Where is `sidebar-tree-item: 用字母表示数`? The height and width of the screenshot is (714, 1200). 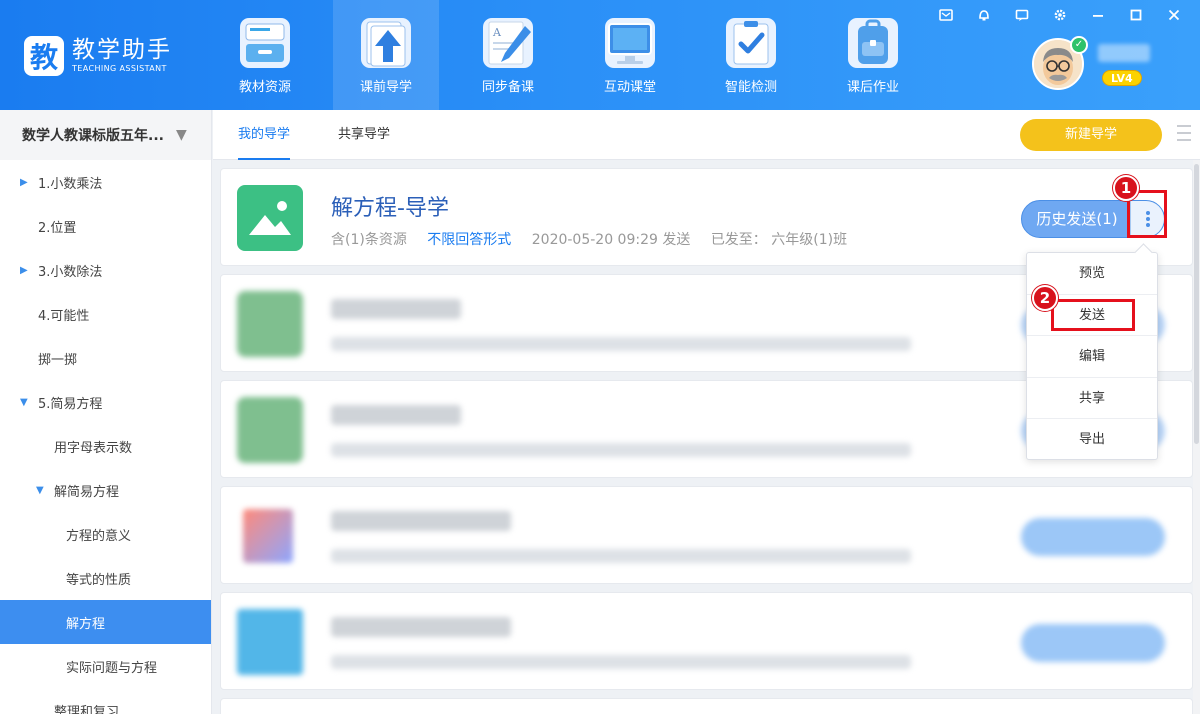 sidebar-tree-item: 用字母表示数 is located at coordinates (105, 446).